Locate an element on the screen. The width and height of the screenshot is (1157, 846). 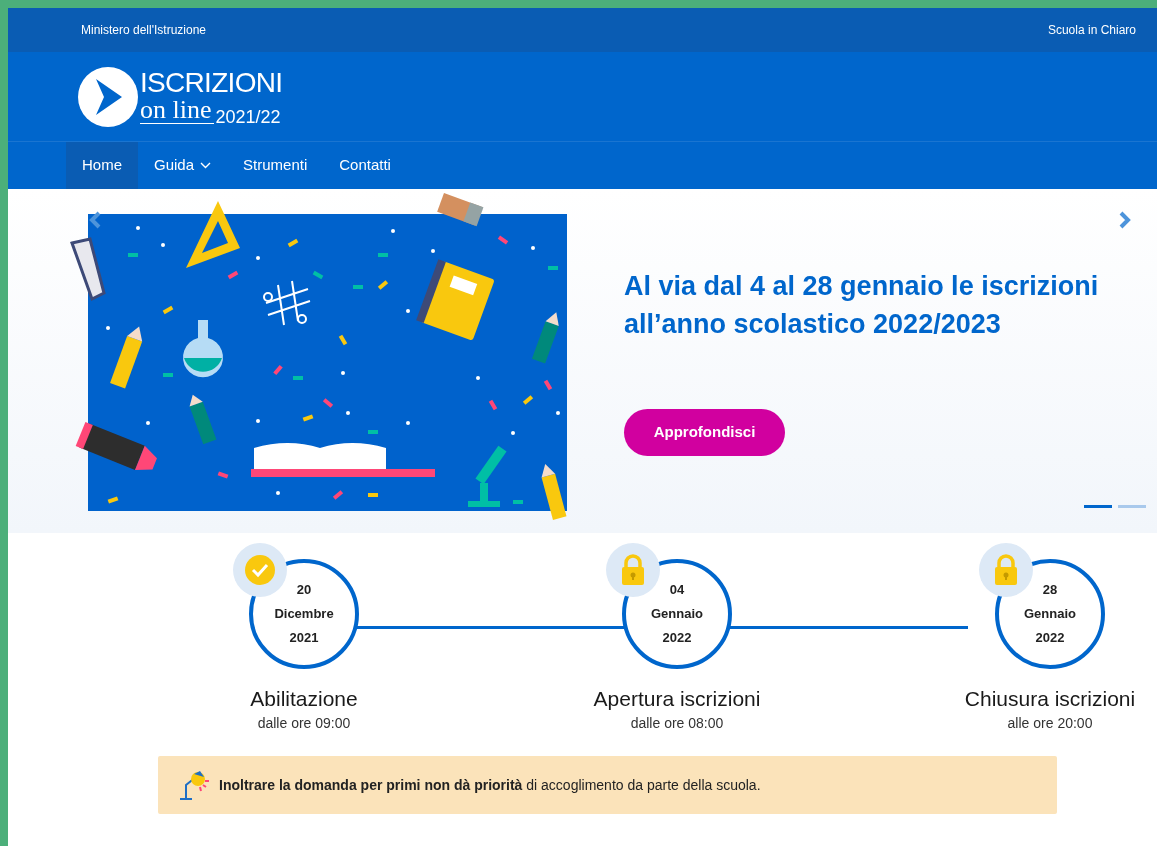
date-day: 04 is located at coordinates (677, 590).